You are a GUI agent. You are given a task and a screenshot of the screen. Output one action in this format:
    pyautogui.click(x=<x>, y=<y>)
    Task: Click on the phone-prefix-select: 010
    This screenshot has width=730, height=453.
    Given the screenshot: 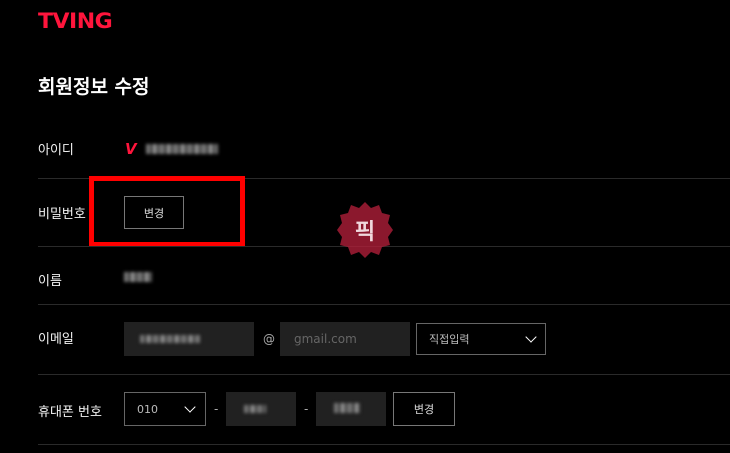 What is the action you would take?
    pyautogui.click(x=165, y=409)
    